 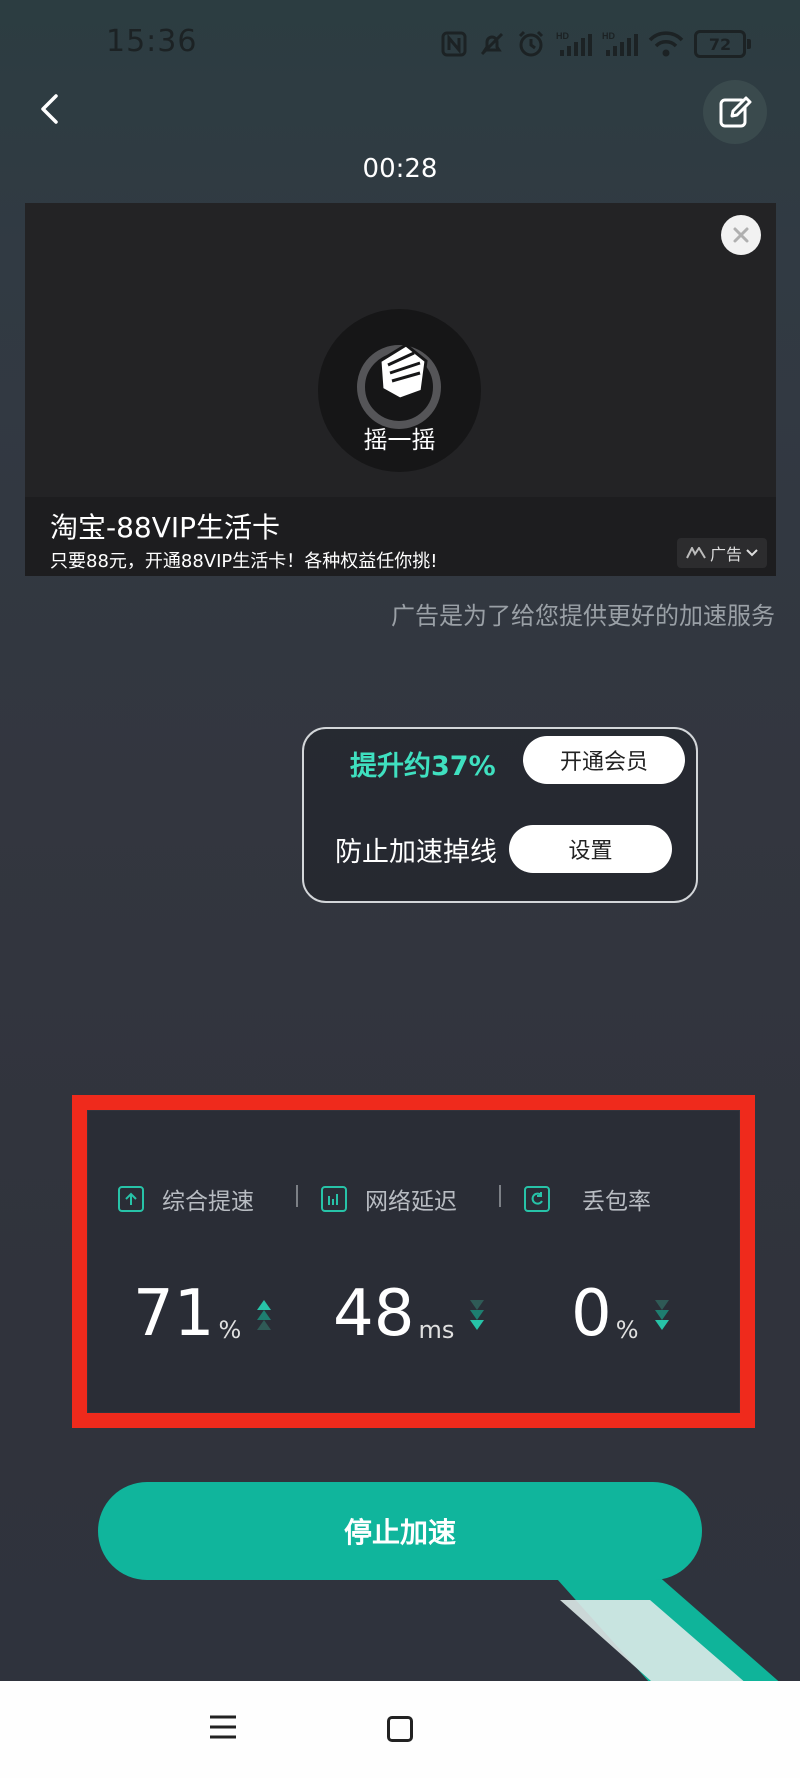 I want to click on battery-icon: 72, so click(x=722, y=44).